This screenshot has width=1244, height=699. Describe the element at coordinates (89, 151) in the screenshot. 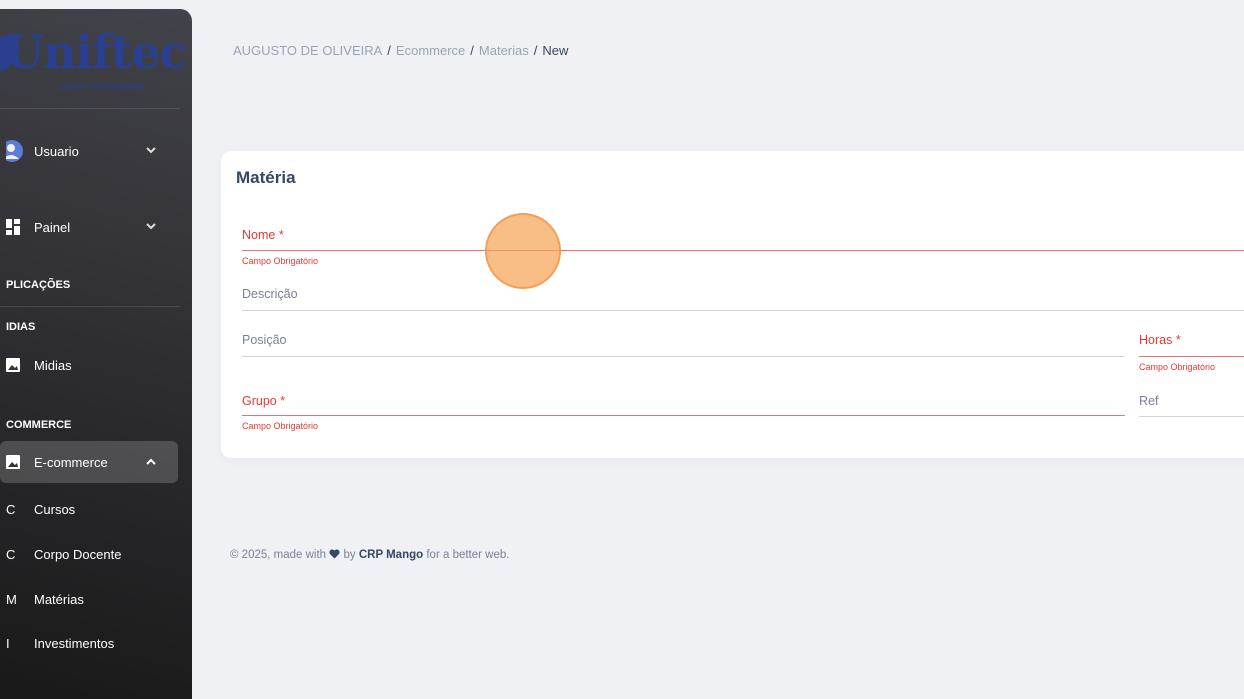

I see `sidebar-item-usuario: Usuario` at that location.